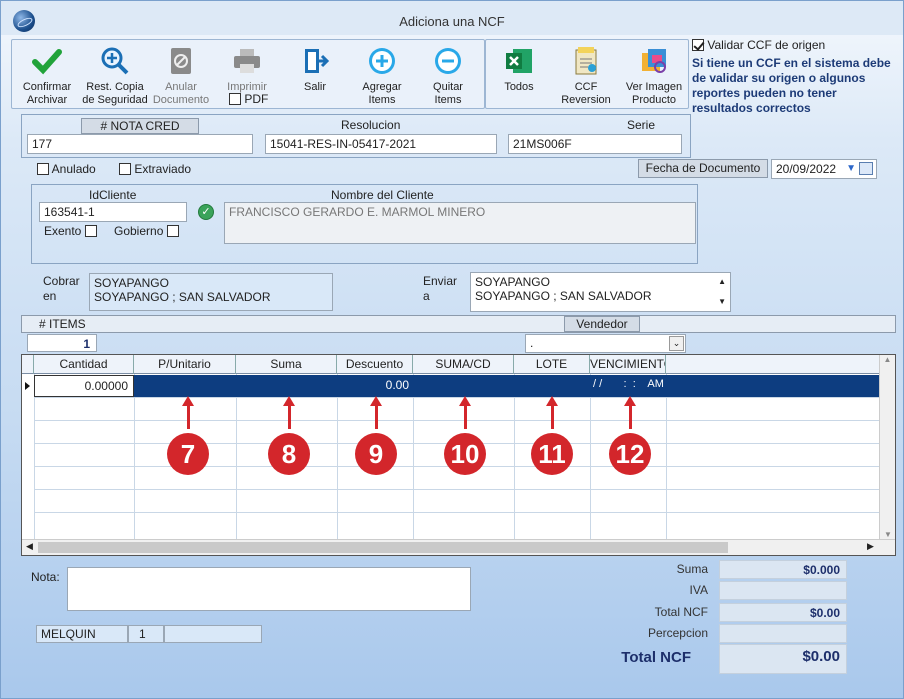 The width and height of the screenshot is (904, 699). What do you see at coordinates (375, 364) in the screenshot?
I see `col-descuento: Descuento` at bounding box center [375, 364].